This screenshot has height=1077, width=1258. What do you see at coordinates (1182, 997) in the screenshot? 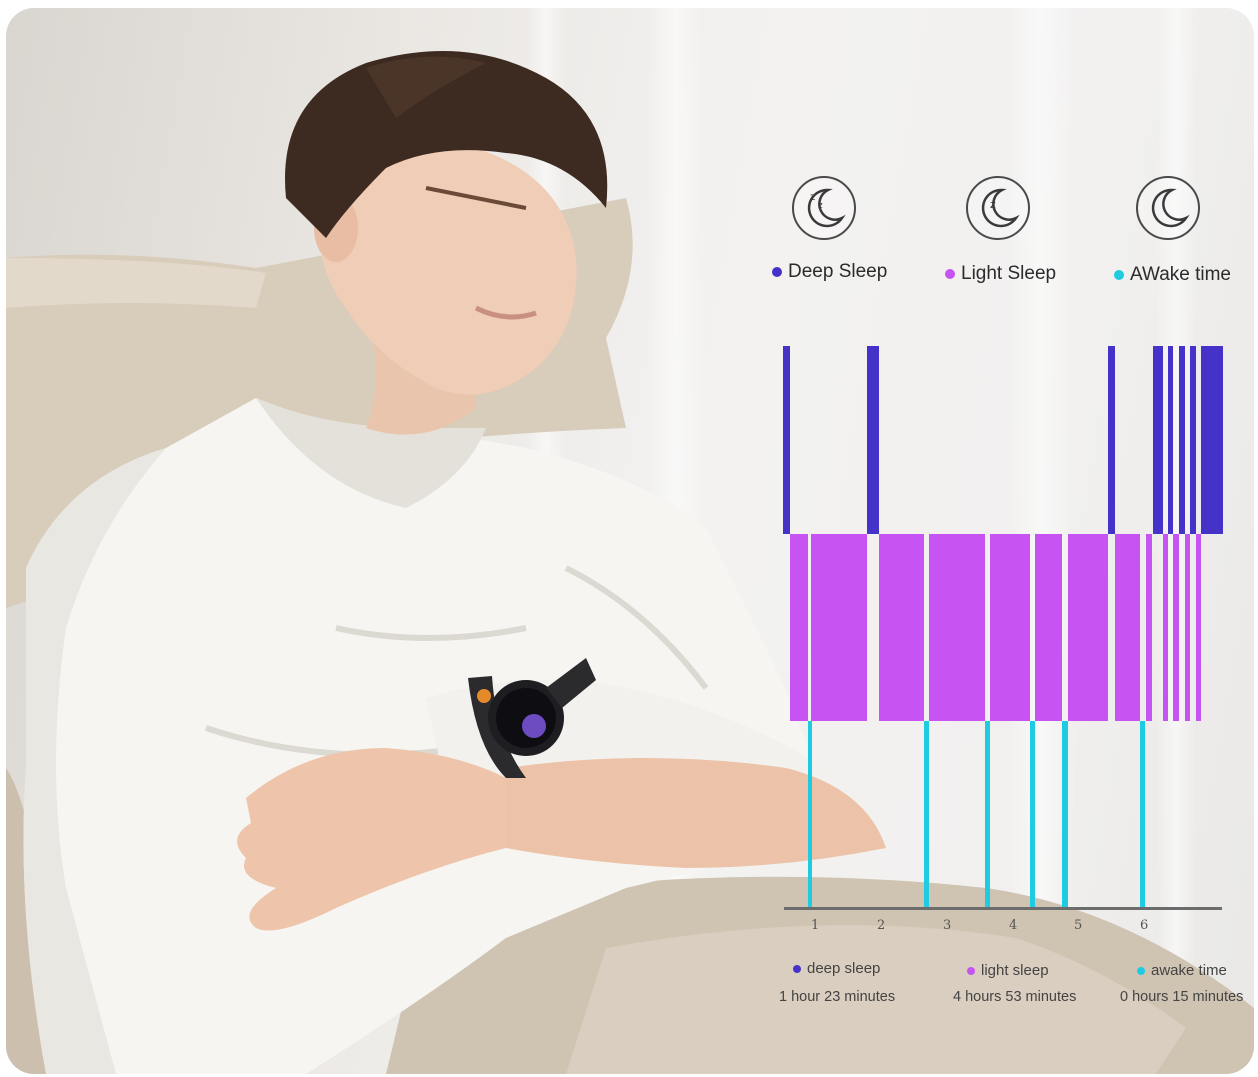
I see `summary-awake-value: 0 hours 15 minutes` at bounding box center [1182, 997].